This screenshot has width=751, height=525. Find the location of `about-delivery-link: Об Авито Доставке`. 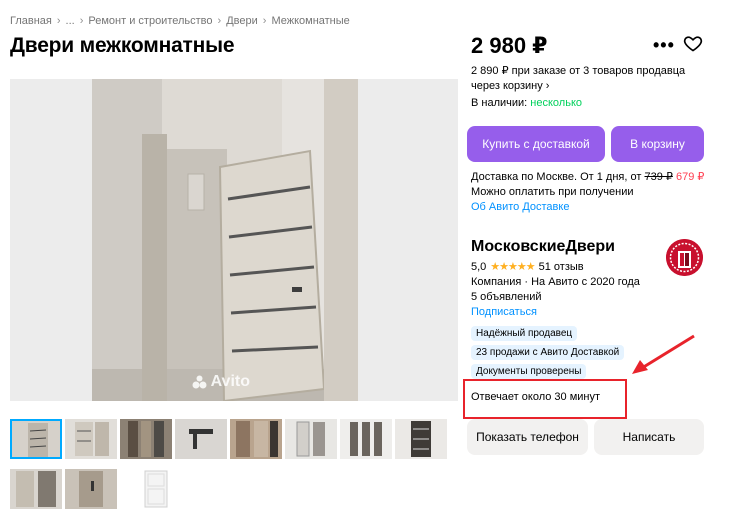

about-delivery-link: Об Авито Доставке is located at coordinates (601, 207).